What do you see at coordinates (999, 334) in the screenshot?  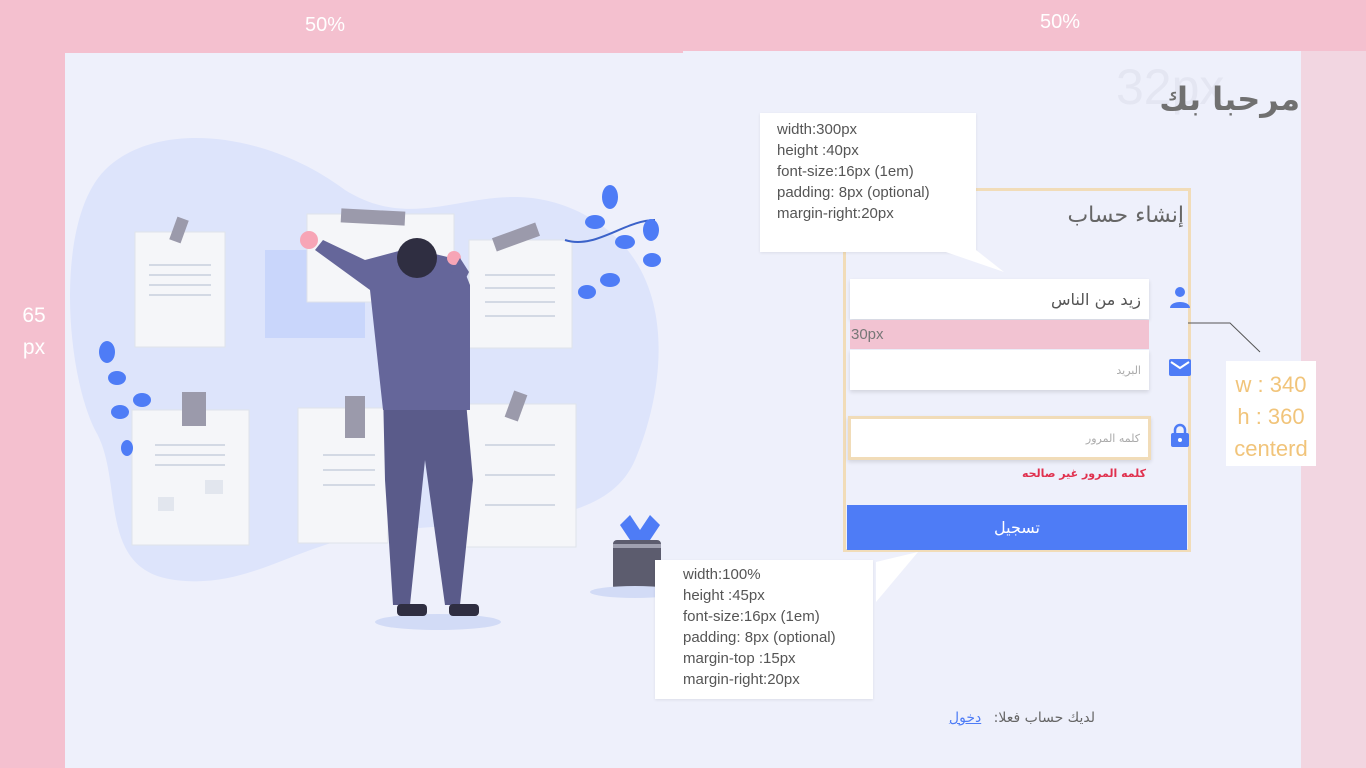 I see `field-gap-annotation: 30px` at bounding box center [999, 334].